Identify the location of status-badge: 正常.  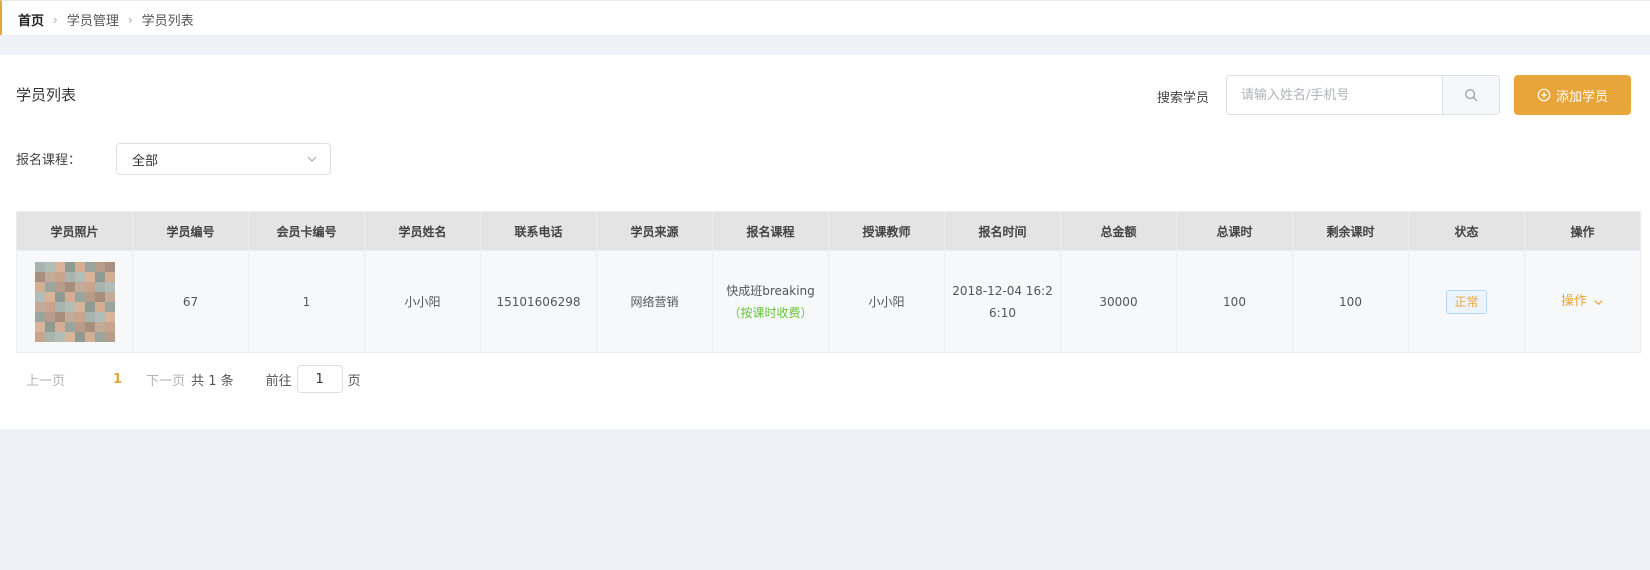
(1466, 301).